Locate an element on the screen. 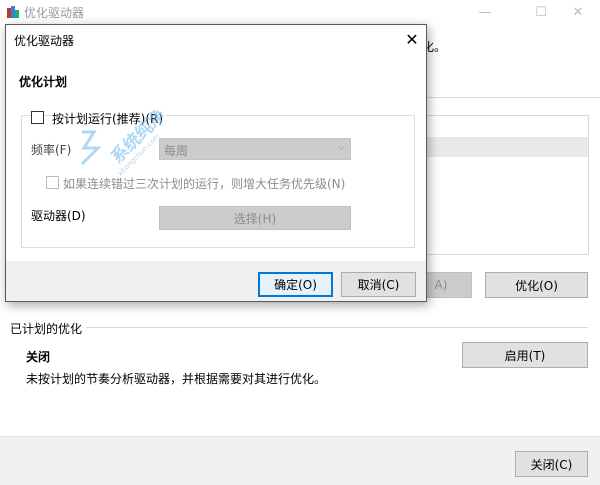 Image resolution: width=600 pixels, height=485 pixels. frequency-value: 每周 is located at coordinates (176, 151).